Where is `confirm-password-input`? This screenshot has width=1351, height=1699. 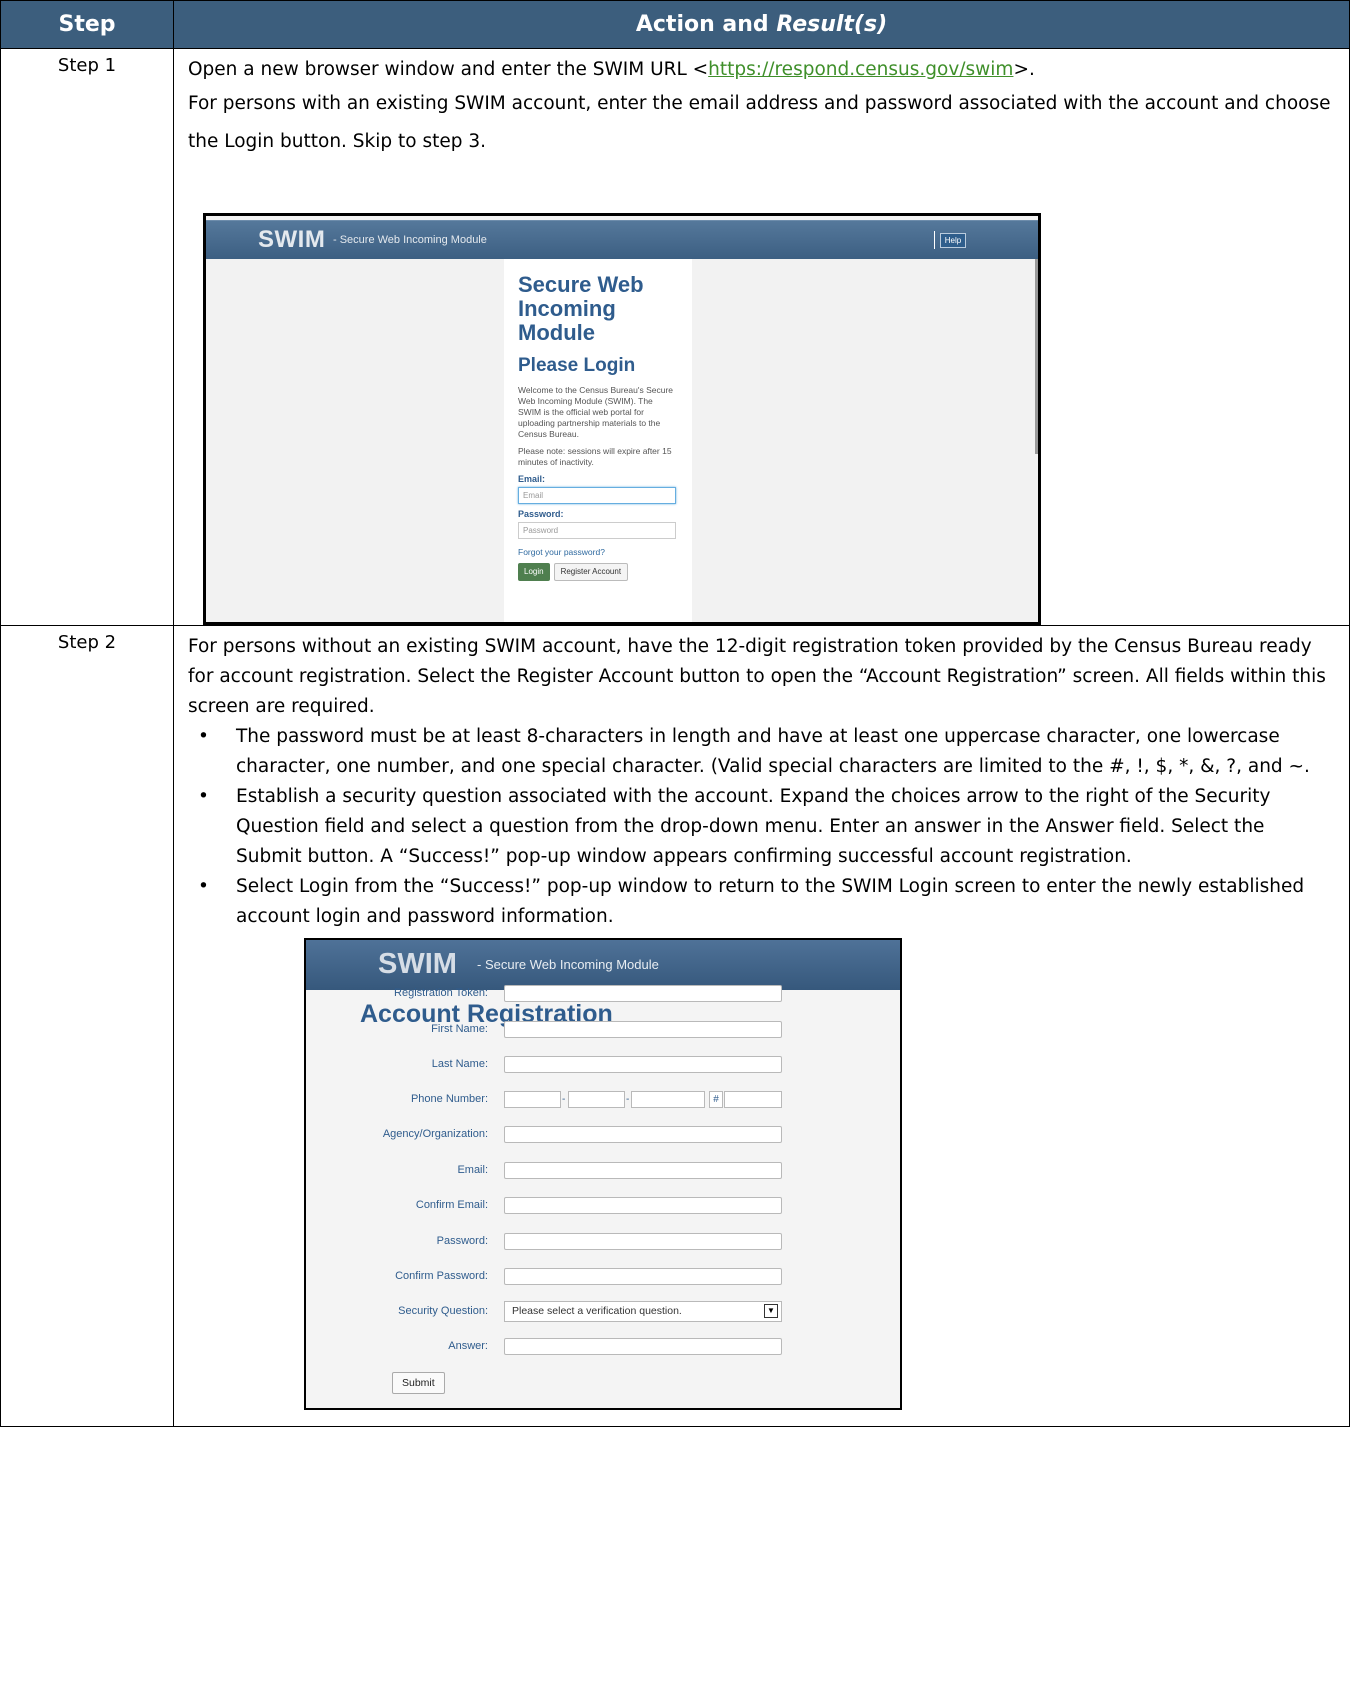 confirm-password-input is located at coordinates (643, 1276).